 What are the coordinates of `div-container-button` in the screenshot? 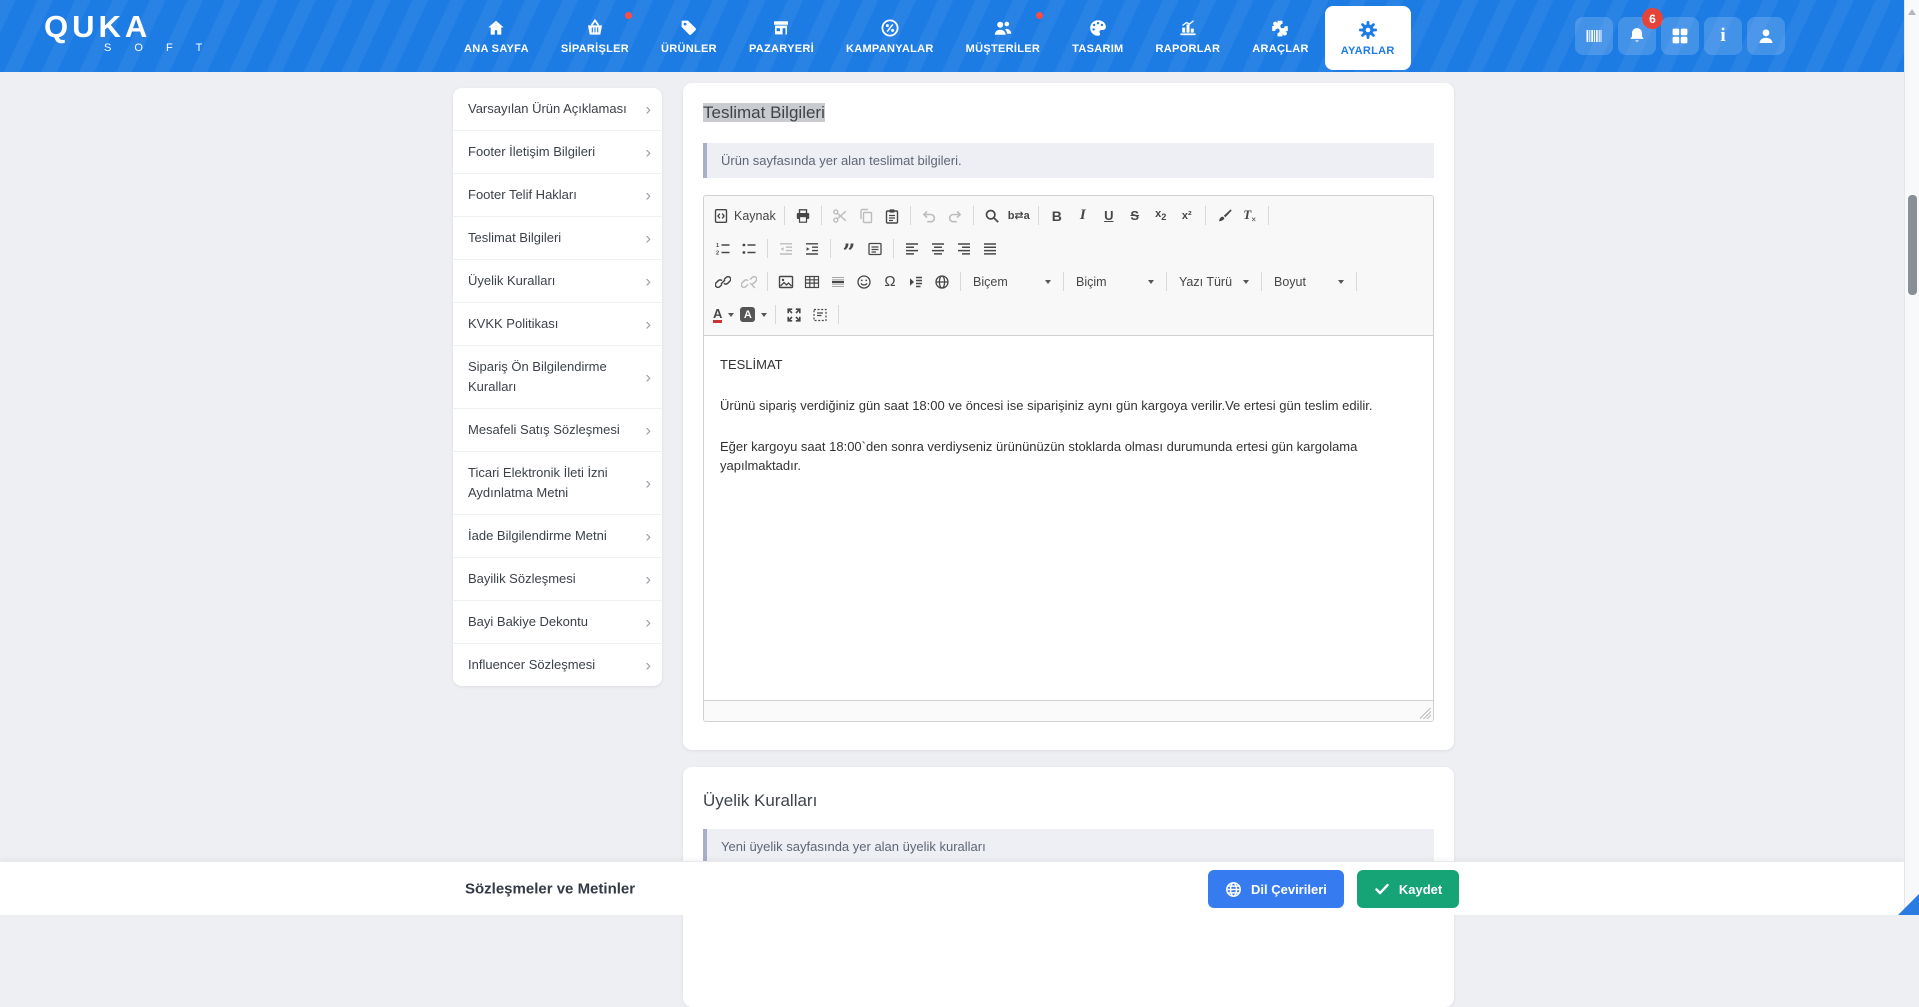 It's located at (875, 249).